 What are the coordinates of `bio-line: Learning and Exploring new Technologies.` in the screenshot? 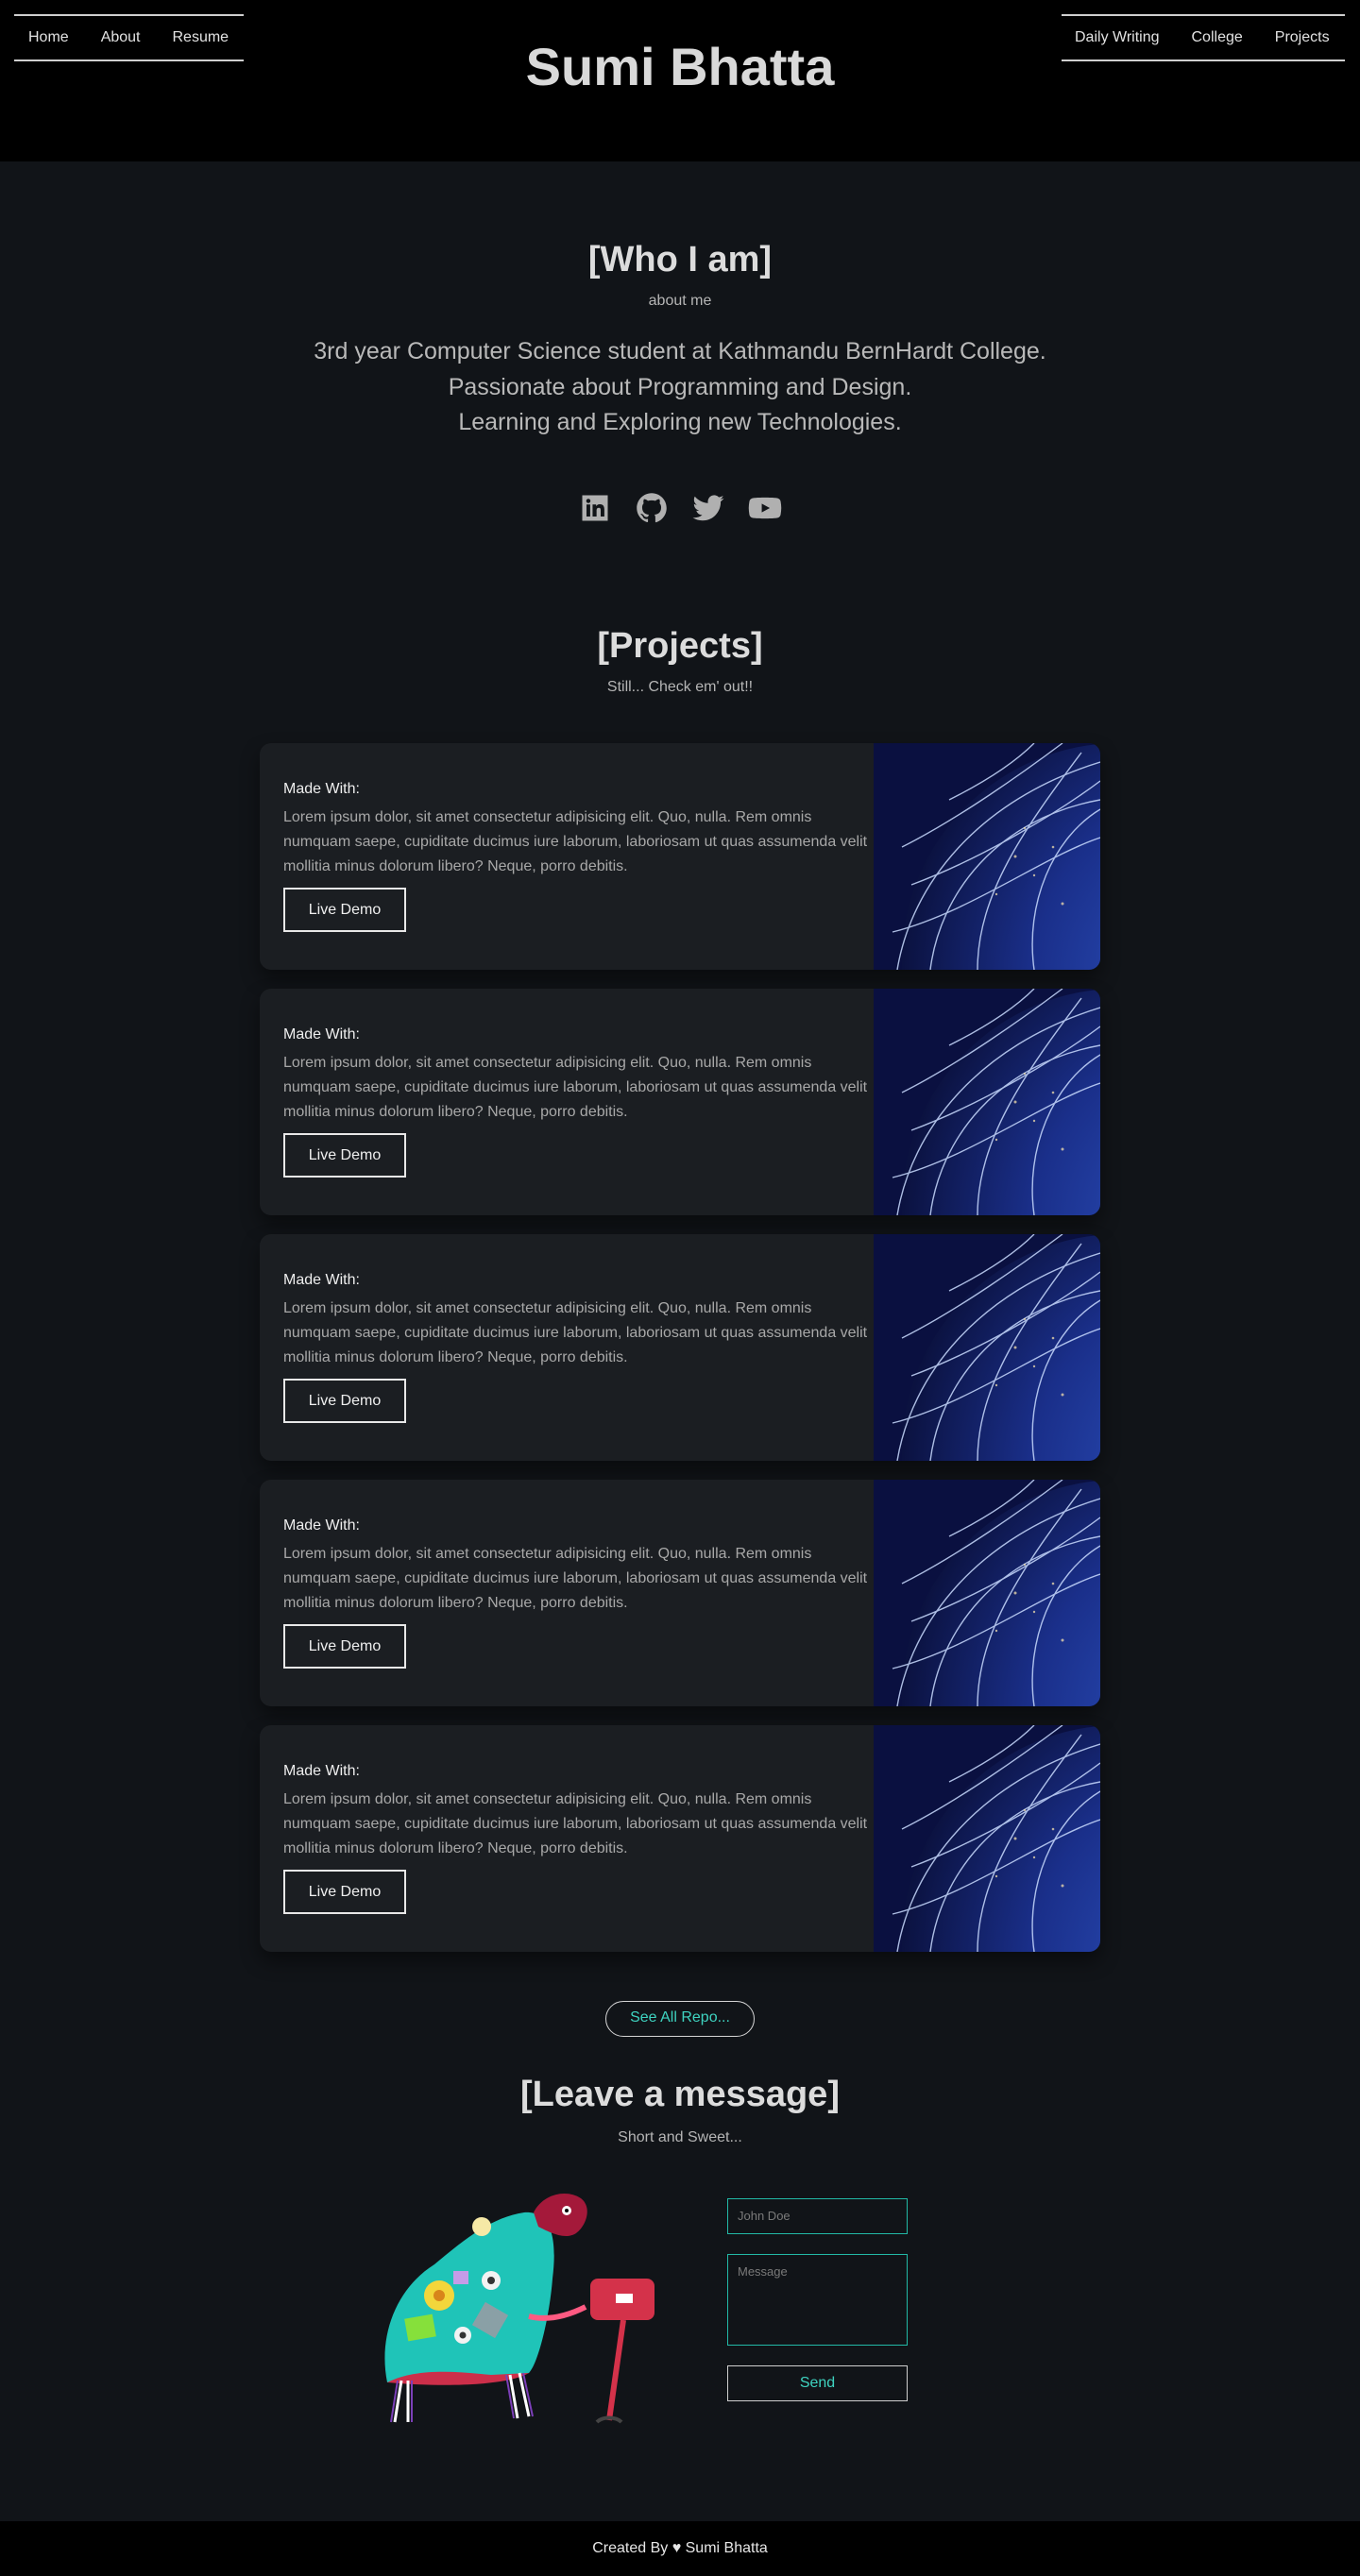 It's located at (680, 422).